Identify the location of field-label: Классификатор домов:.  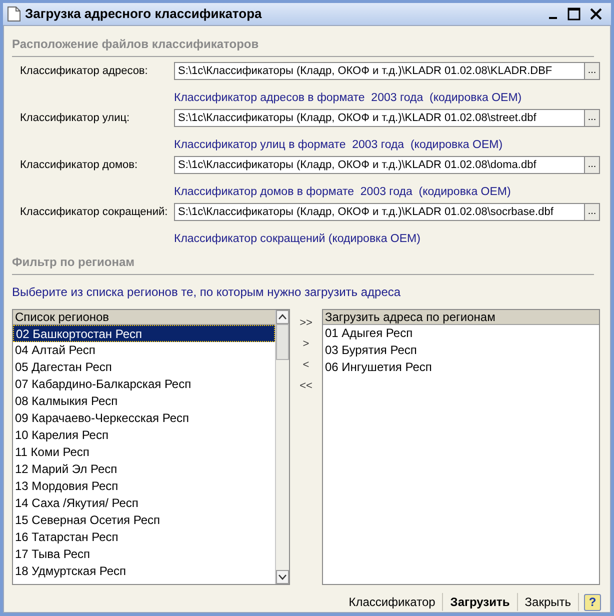
(79, 165).